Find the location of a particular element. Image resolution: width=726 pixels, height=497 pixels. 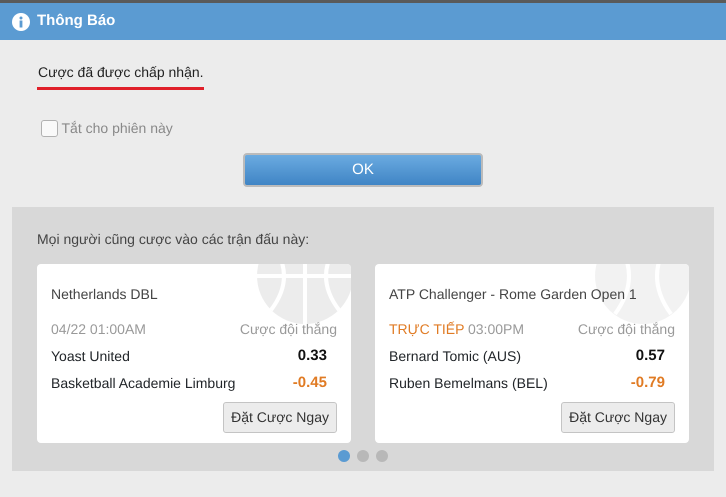

team-name: Ruben Bemelmans (BEL) is located at coordinates (468, 383).